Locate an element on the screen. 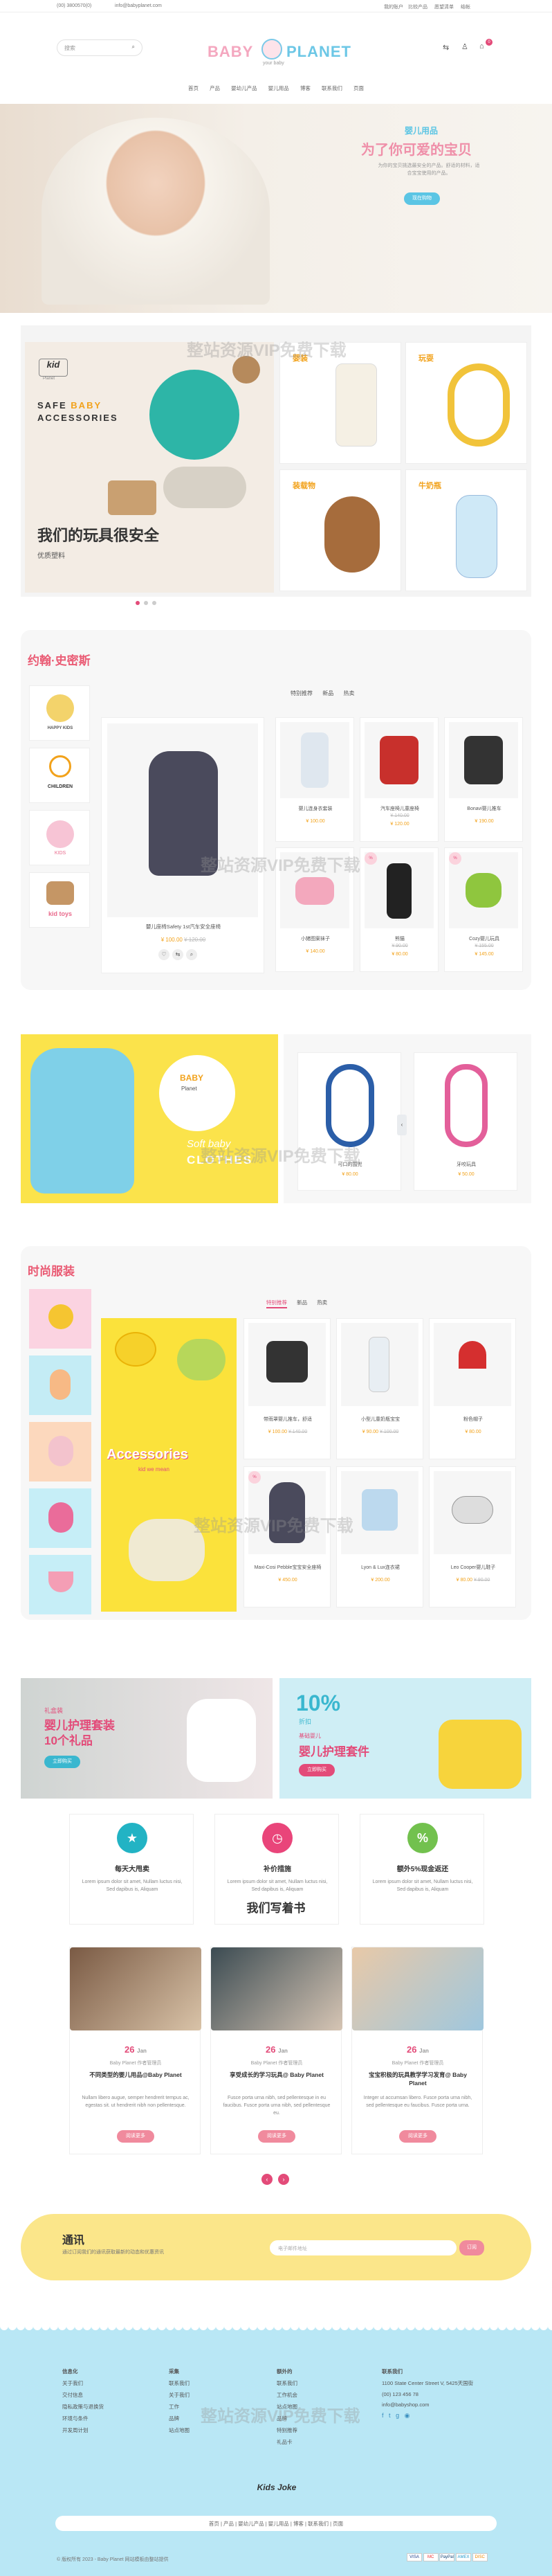  hero-kicker: 婴儿用品 is located at coordinates (422, 131).